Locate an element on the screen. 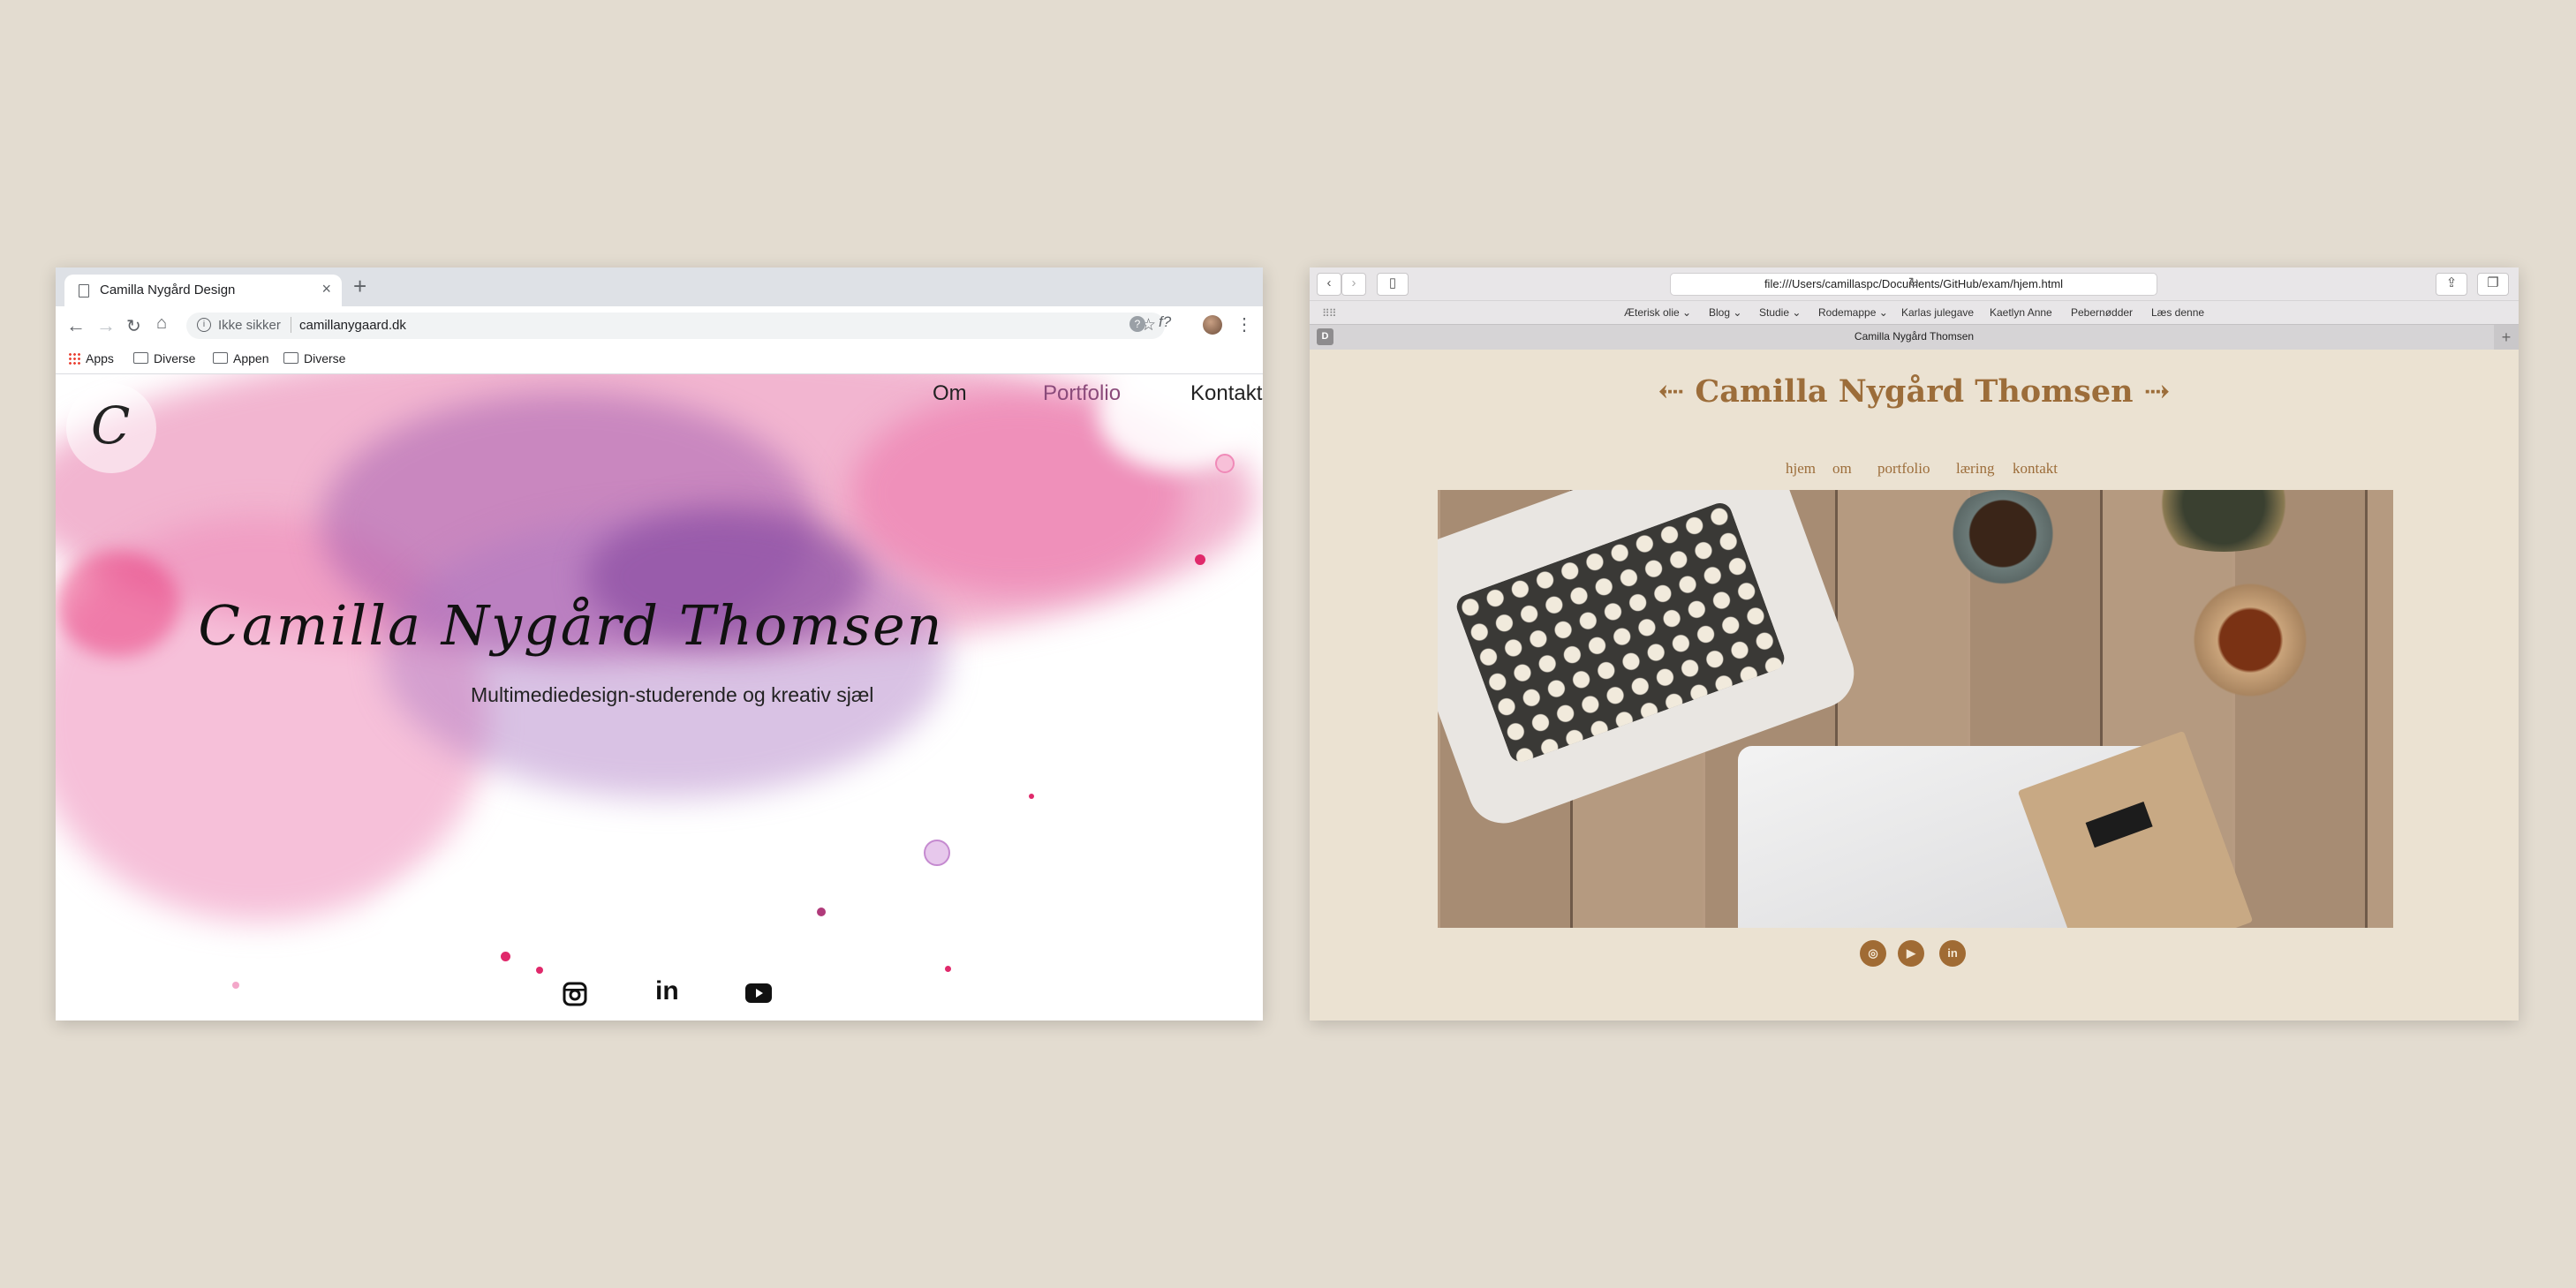  back-arrow-icon: ← is located at coordinates (76, 326).